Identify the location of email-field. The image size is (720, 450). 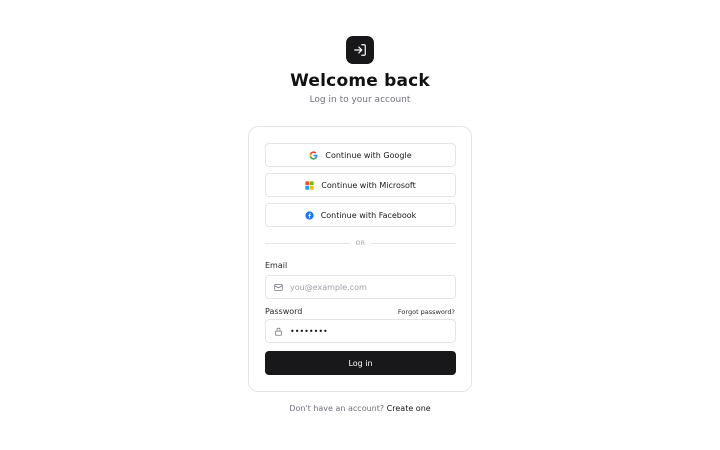
(360, 287).